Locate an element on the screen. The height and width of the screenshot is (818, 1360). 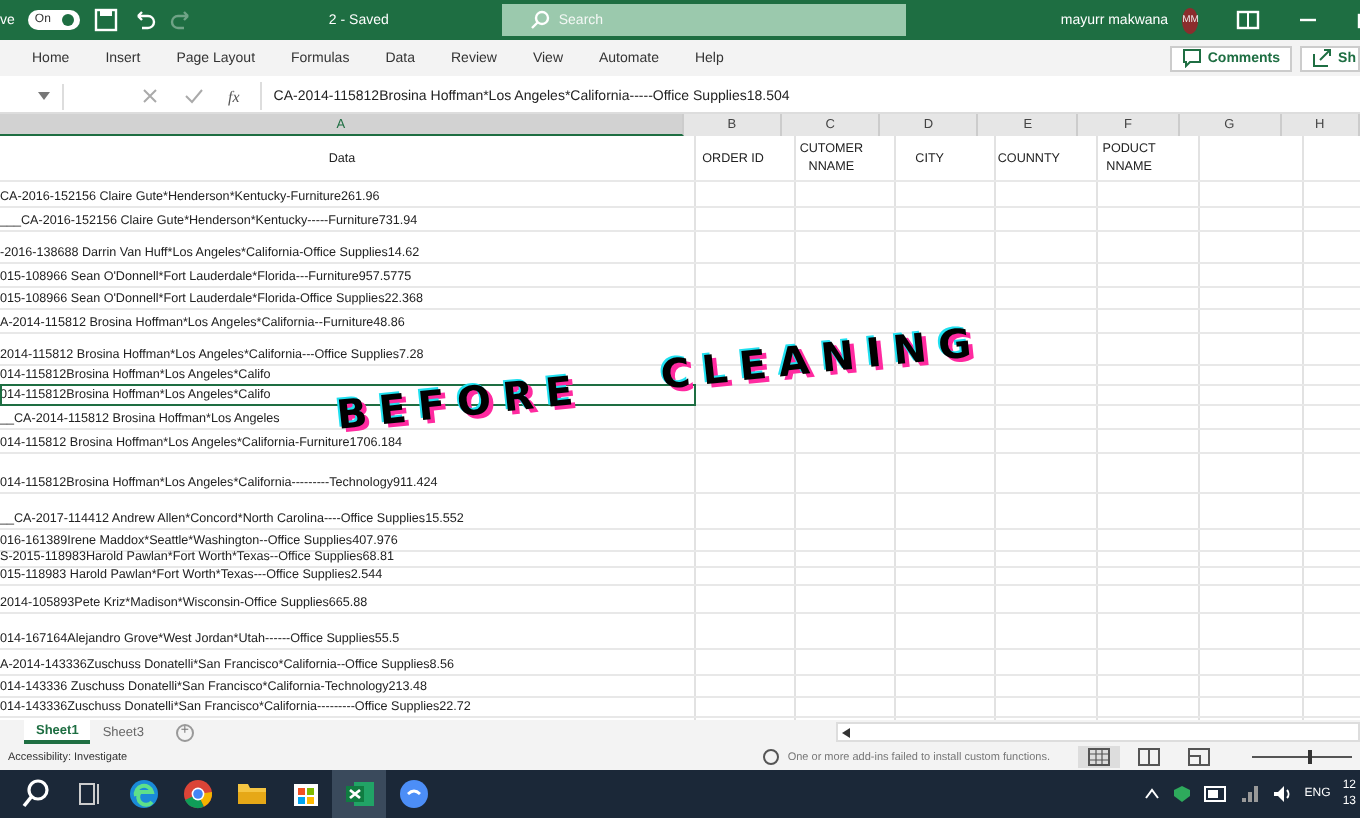
insert-function-button: fx is located at coordinates (234, 96).